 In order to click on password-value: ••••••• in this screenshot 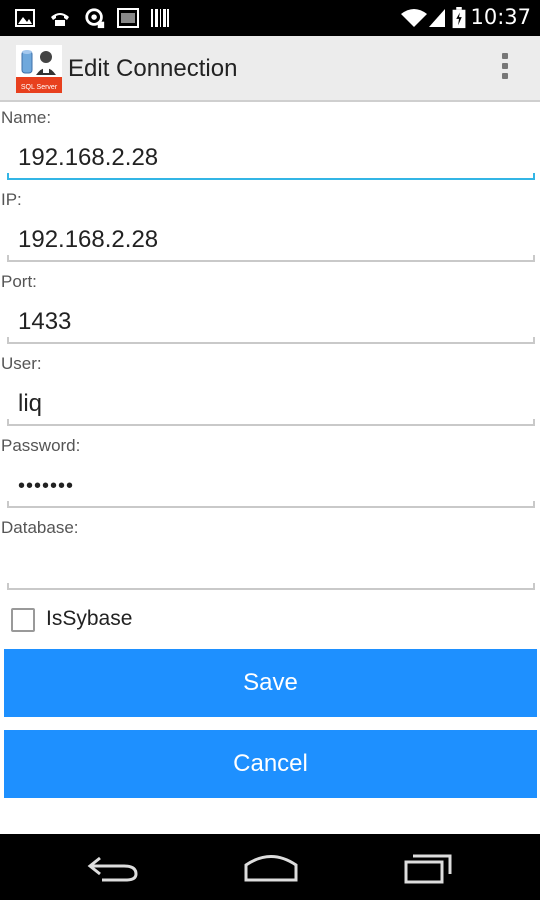, I will do `click(46, 486)`.